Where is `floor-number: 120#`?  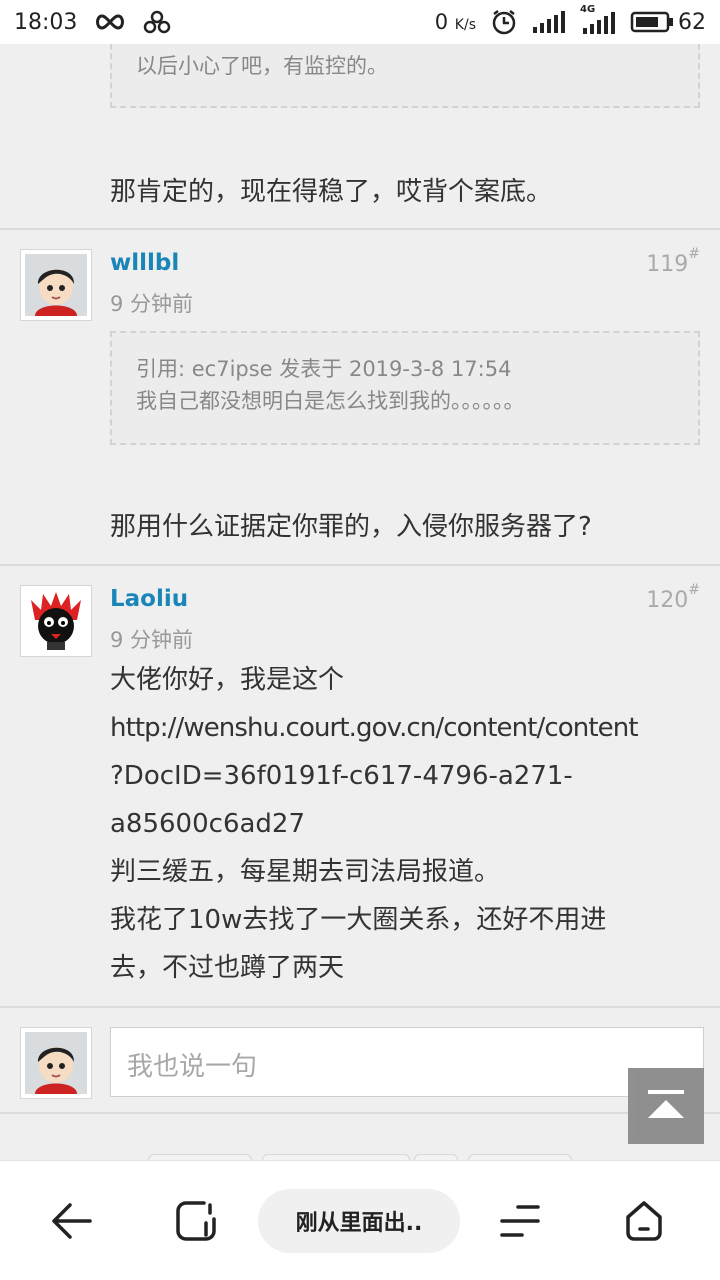
floor-number: 120# is located at coordinates (673, 597).